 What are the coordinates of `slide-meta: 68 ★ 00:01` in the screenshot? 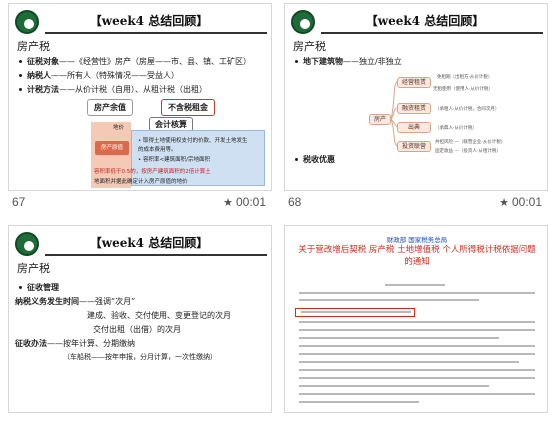 It's located at (416, 204).